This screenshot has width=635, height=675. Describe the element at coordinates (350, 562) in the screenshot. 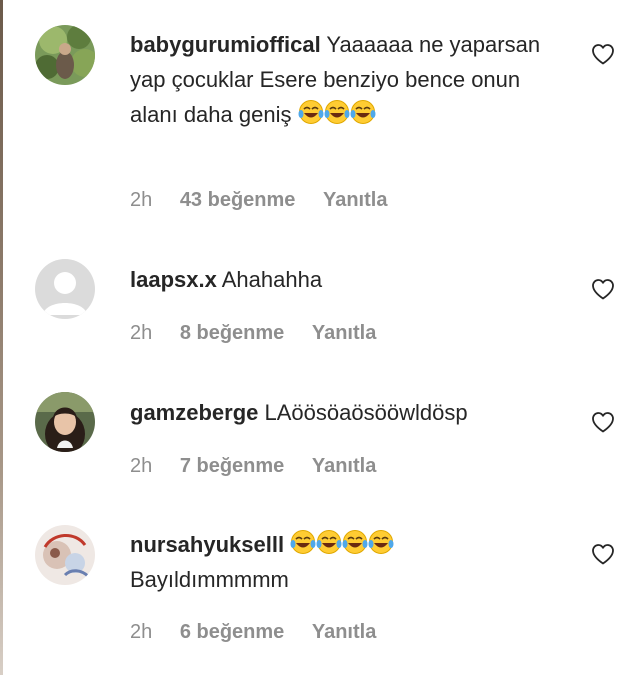

I see `comment-body: nursahyukselll Bayıldımmmmm` at that location.